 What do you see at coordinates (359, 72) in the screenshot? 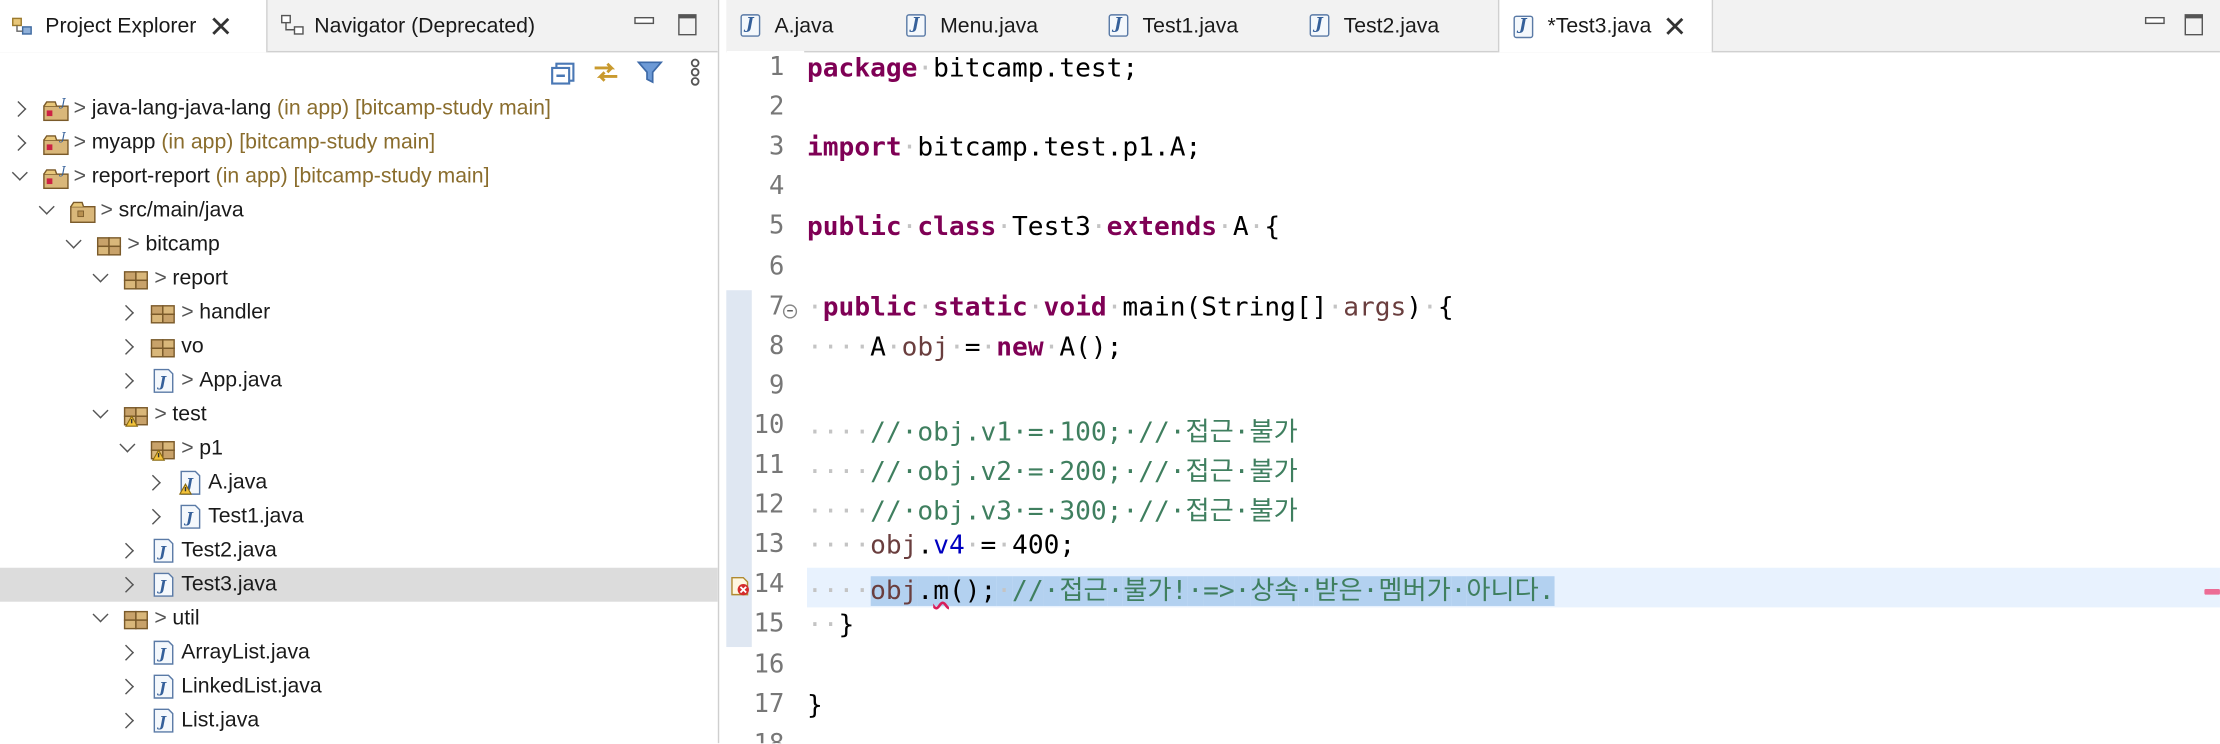
I see `view-toolbar` at bounding box center [359, 72].